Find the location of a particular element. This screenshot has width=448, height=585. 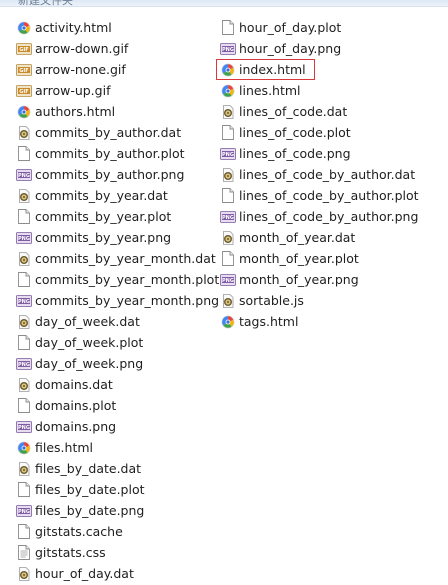

file-name-label: lines_of_code_by_author.plot is located at coordinates (329, 195).